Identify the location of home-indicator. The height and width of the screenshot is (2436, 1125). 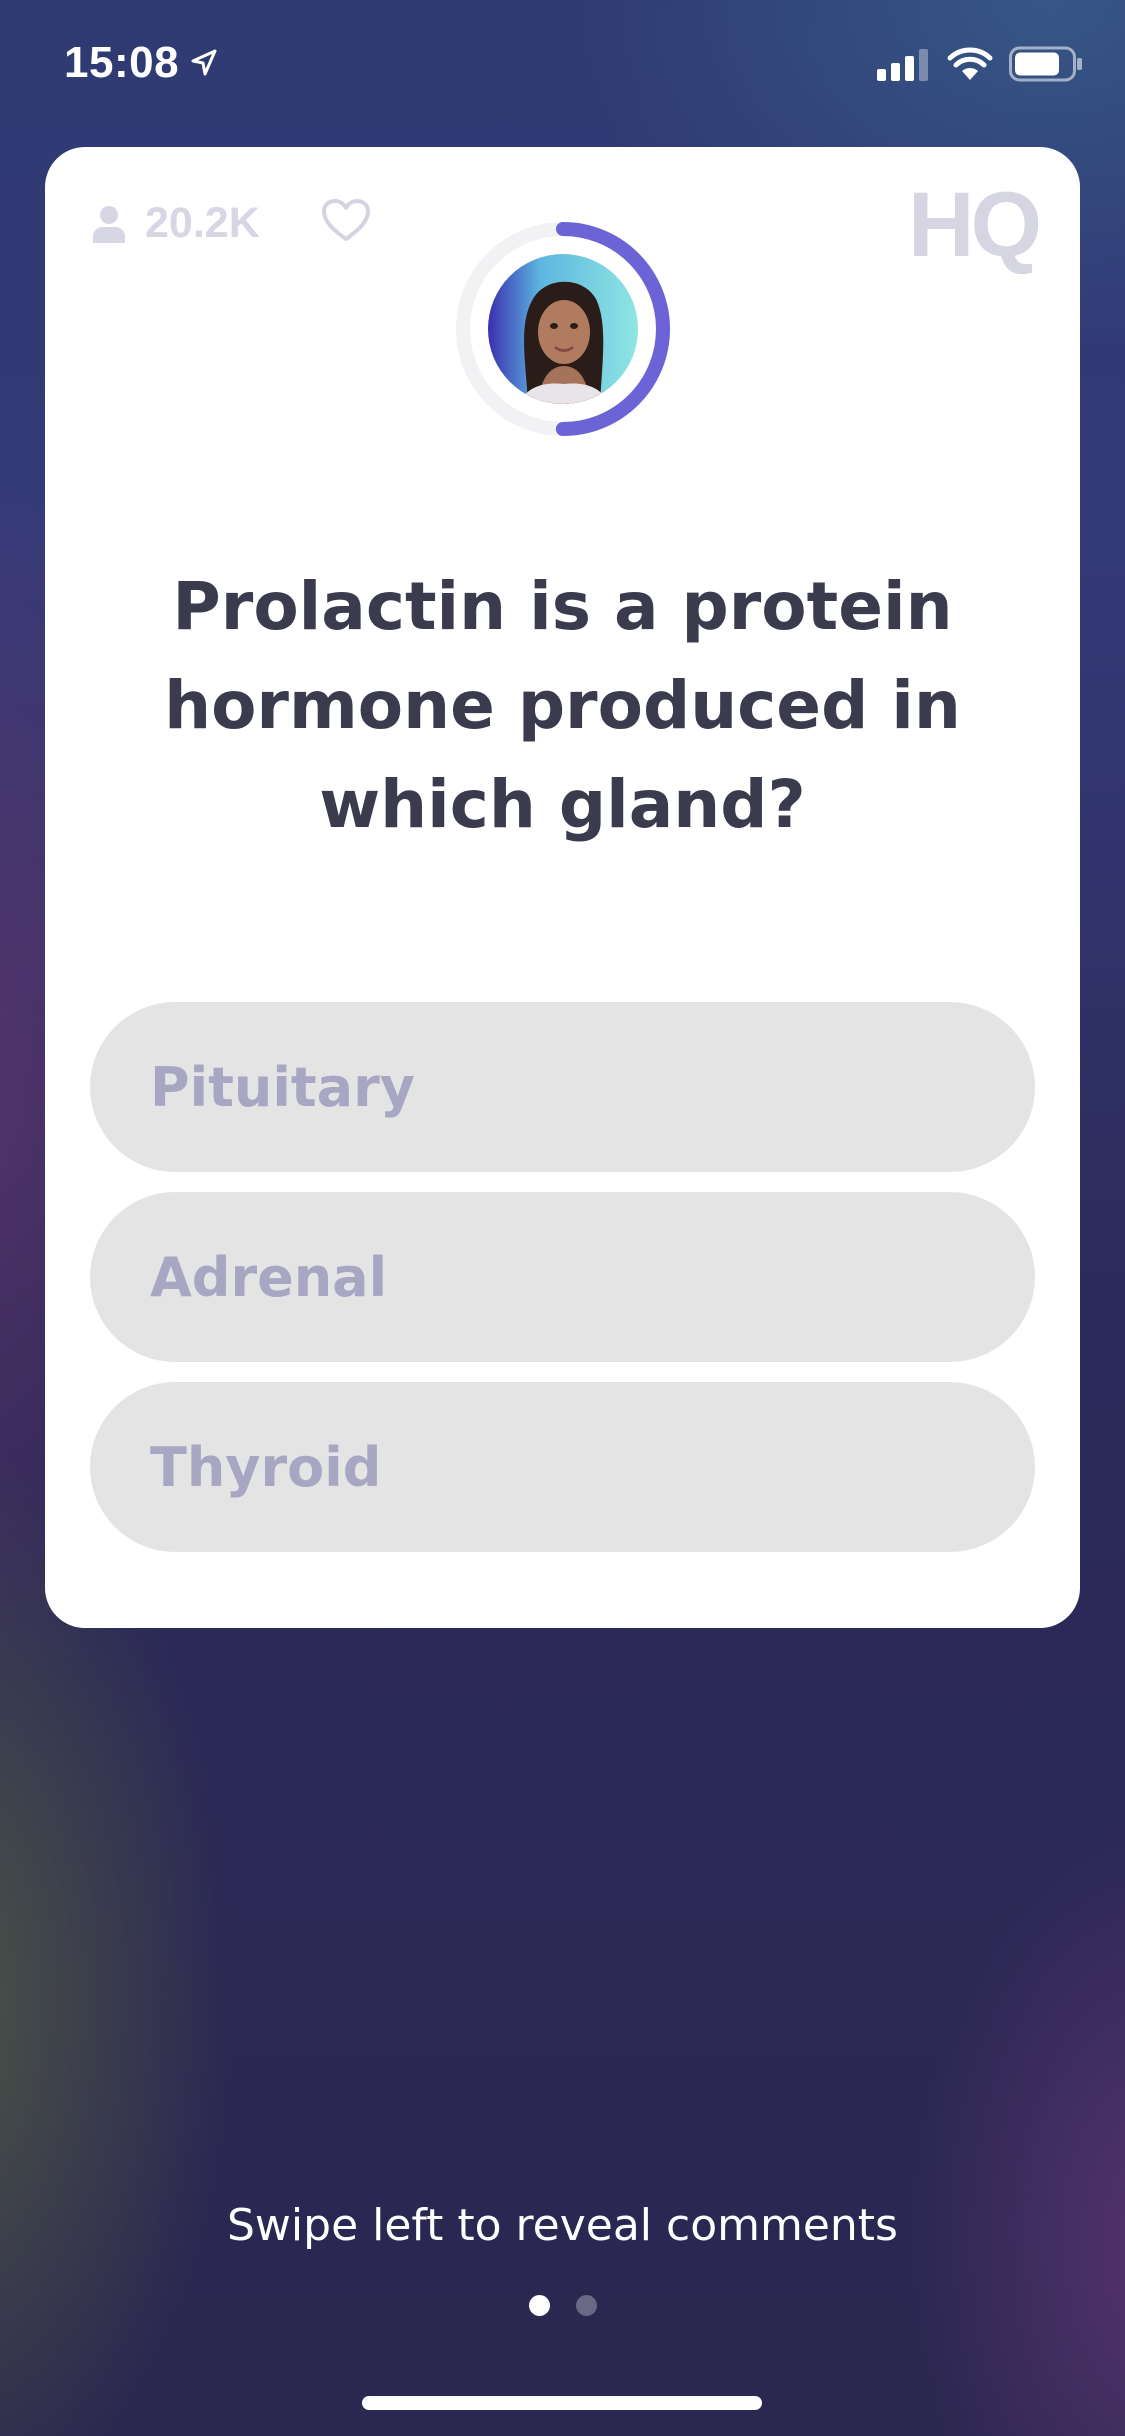
(562, 2403).